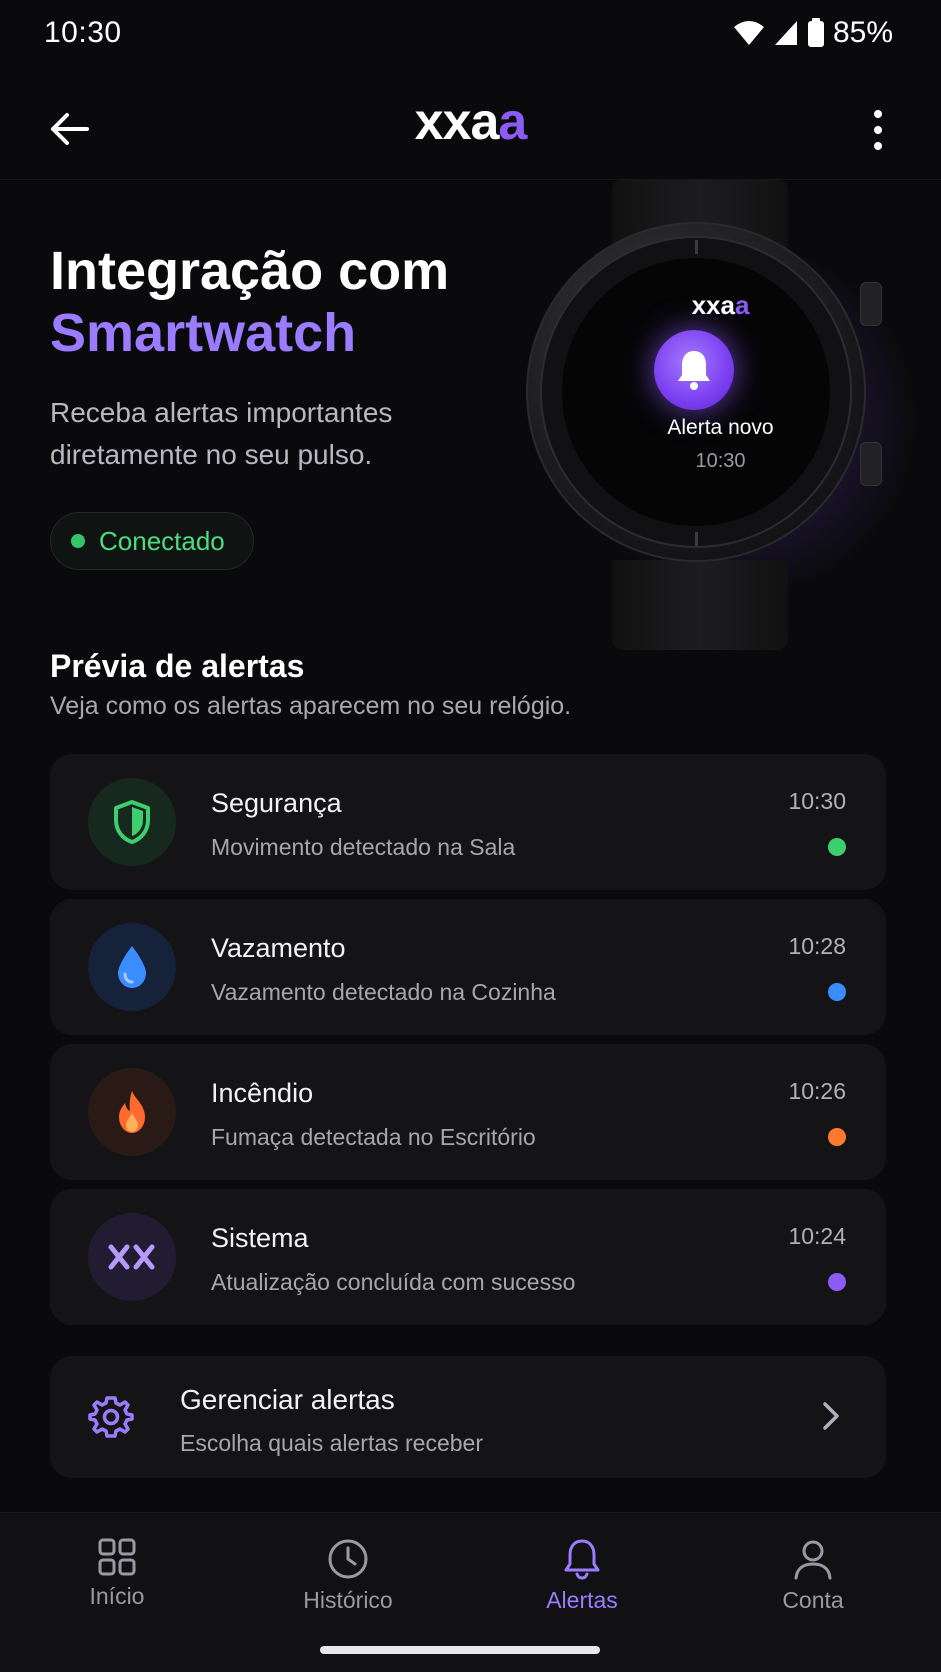 This screenshot has width=941, height=1672. I want to click on smartwatch-image: xxaa Alerta novo 10:30, so click(720, 415).